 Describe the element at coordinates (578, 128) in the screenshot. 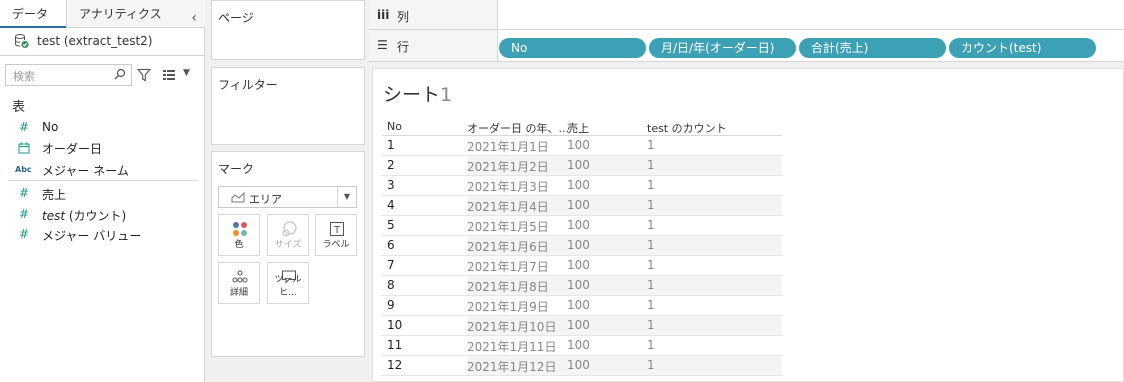

I see `header-sales: 売上` at that location.